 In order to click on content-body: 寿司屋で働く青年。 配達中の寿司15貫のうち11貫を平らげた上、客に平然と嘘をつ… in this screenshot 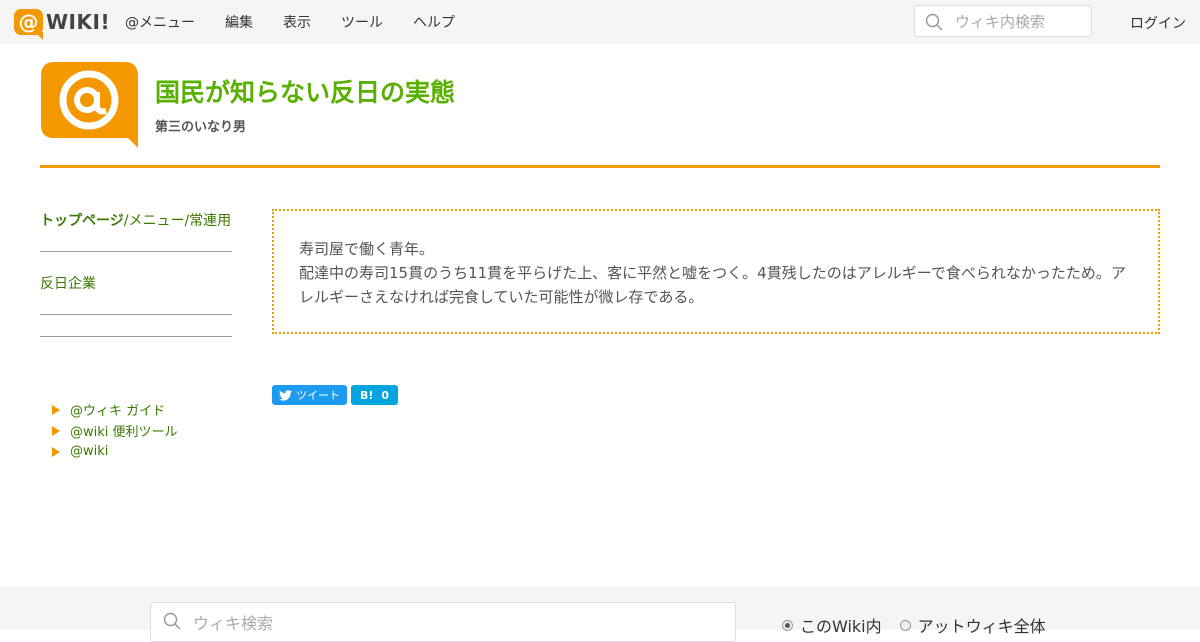, I will do `click(719, 273)`.